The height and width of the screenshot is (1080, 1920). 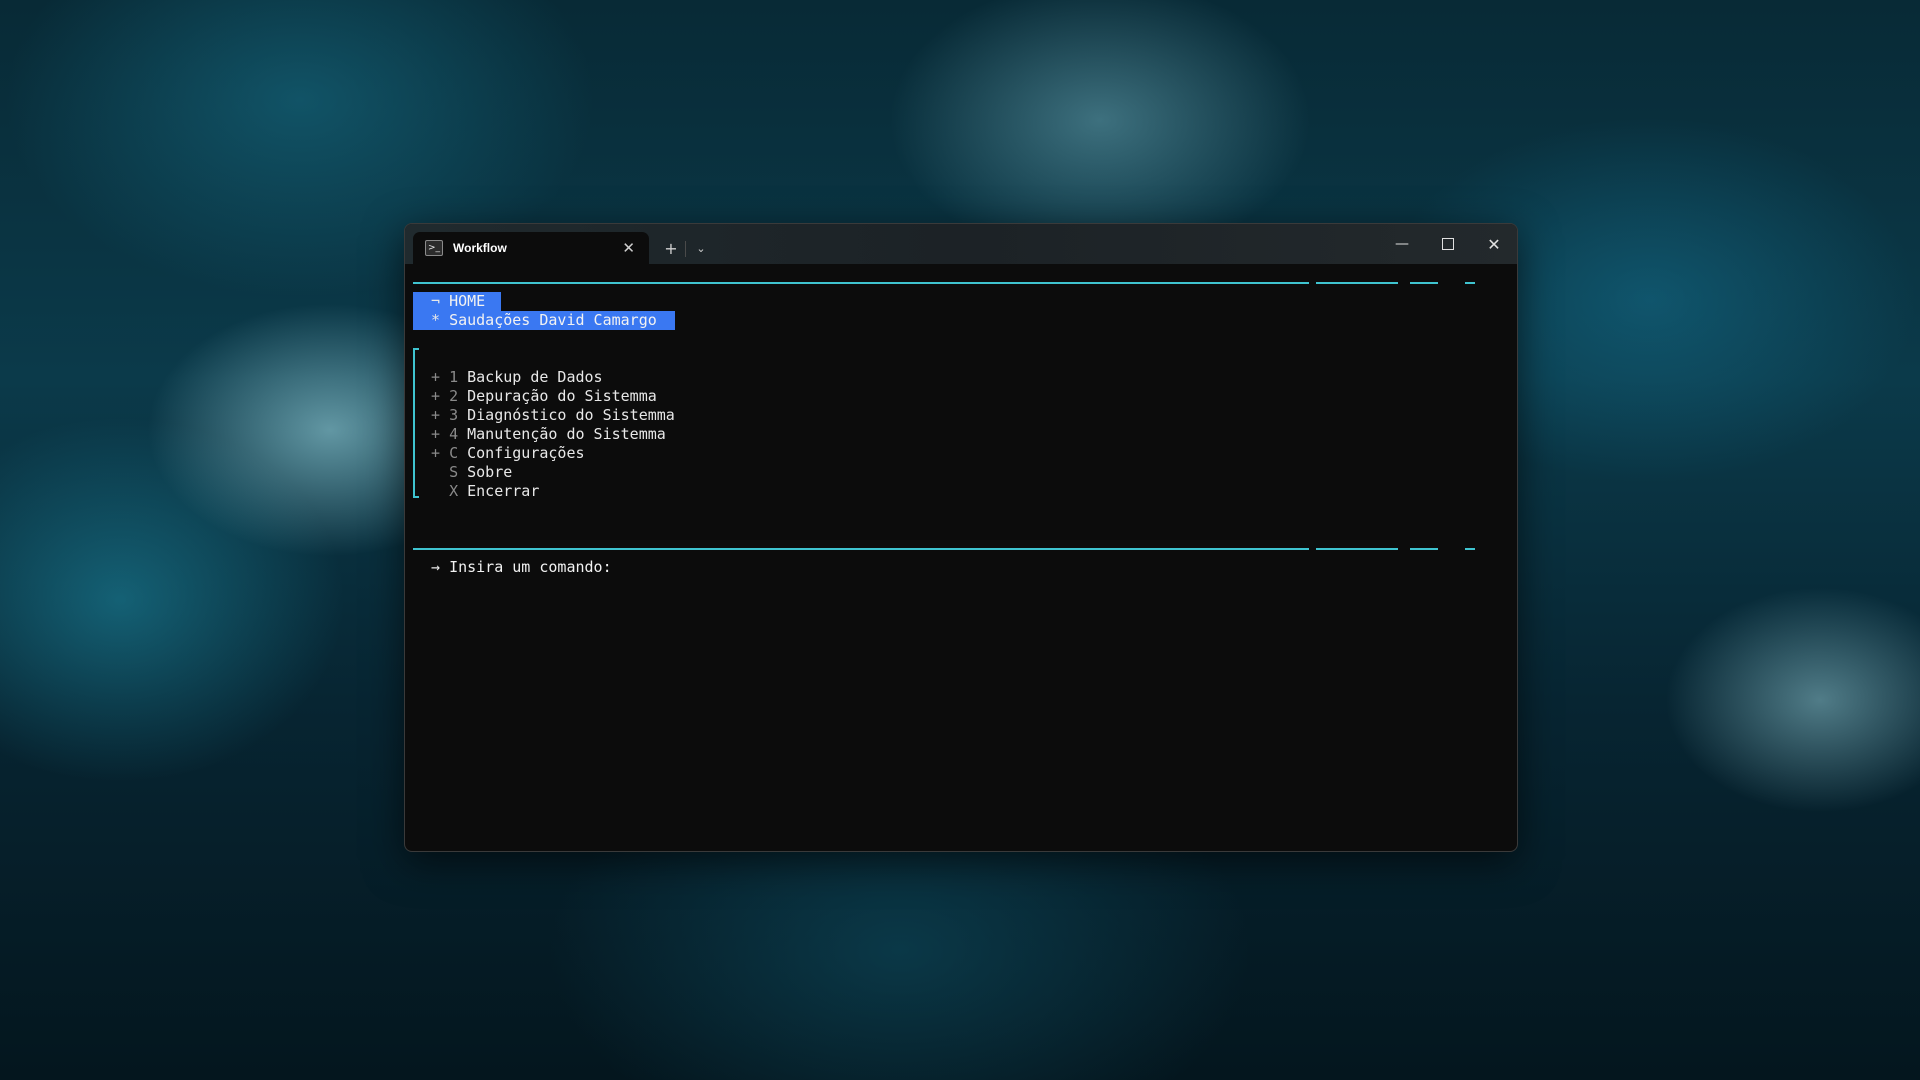 What do you see at coordinates (526, 453) in the screenshot?
I see `menu-item-label: Configurações` at bounding box center [526, 453].